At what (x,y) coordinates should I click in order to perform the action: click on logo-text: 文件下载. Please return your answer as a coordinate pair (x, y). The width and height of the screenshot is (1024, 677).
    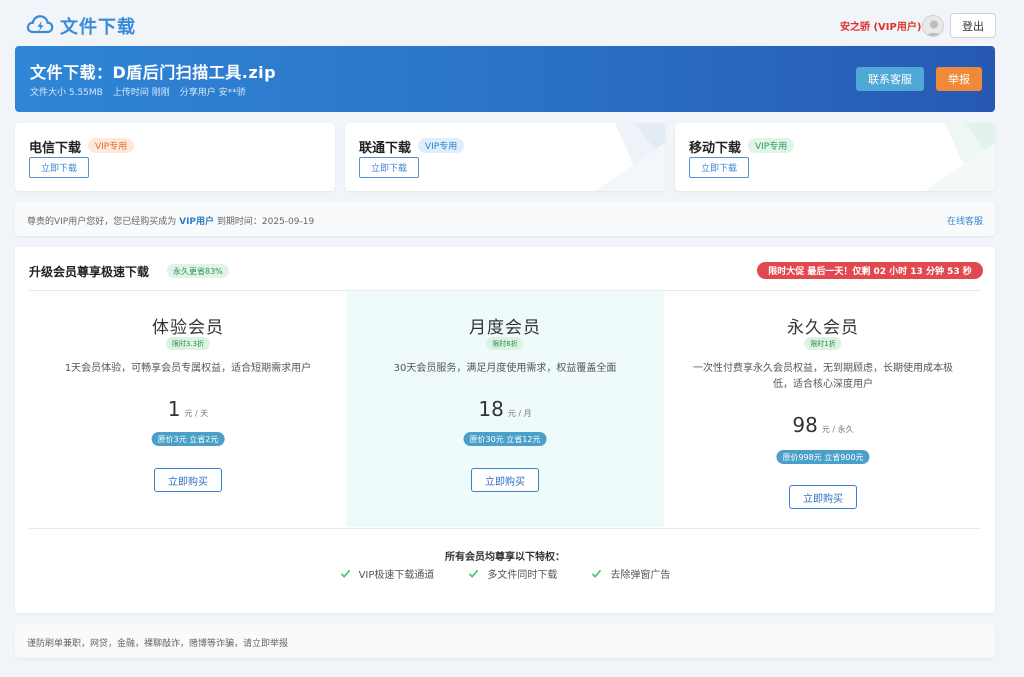
    Looking at the image, I should click on (98, 27).